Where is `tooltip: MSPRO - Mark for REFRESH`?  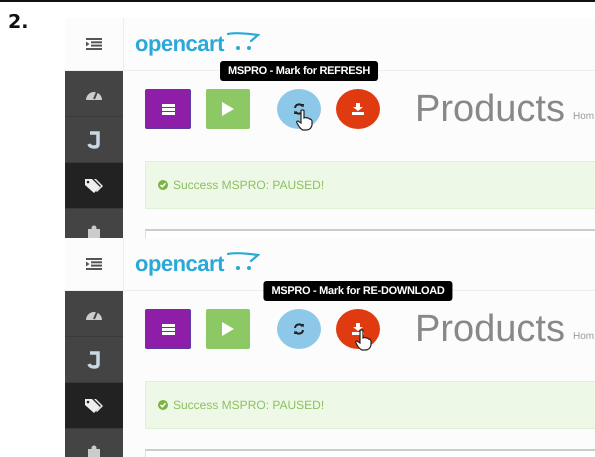
tooltip: MSPRO - Mark for REFRESH is located at coordinates (299, 71).